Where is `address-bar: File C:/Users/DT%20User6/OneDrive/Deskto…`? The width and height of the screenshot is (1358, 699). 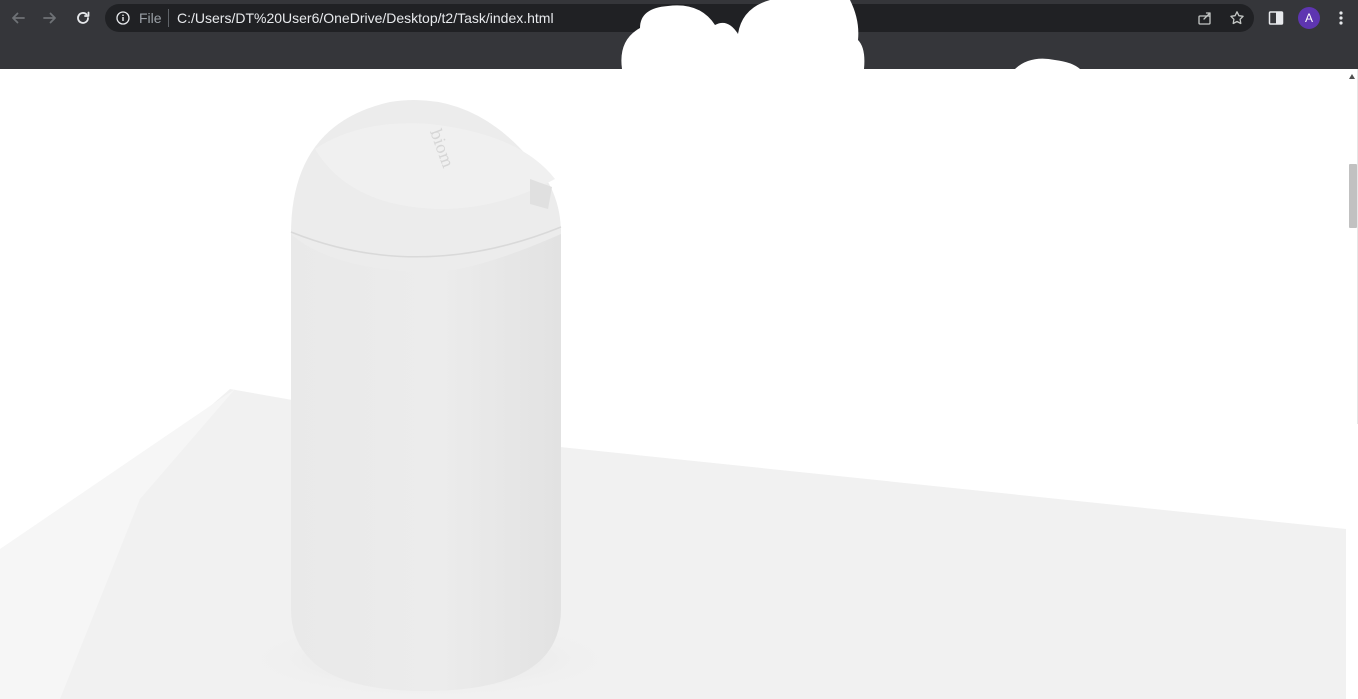
address-bar: File C:/Users/DT%20User6/OneDrive/Deskto… is located at coordinates (679, 18).